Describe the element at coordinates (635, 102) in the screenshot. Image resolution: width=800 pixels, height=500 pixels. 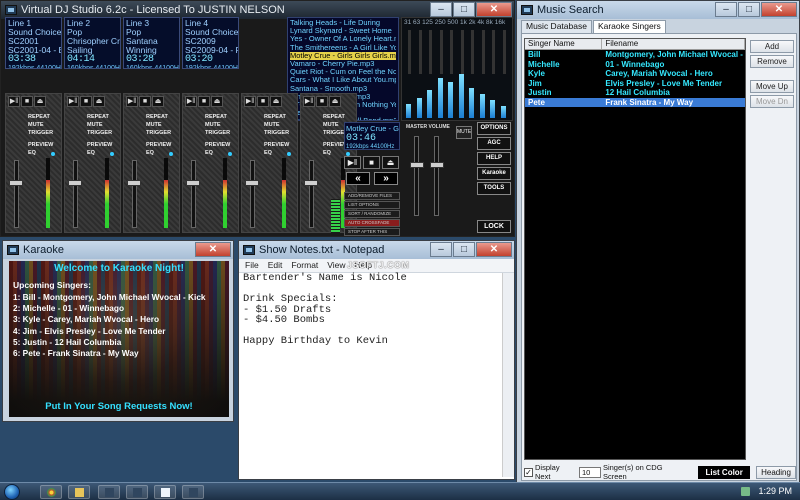
I see `table-row: Pete Frank Sinatra - My Way` at that location.